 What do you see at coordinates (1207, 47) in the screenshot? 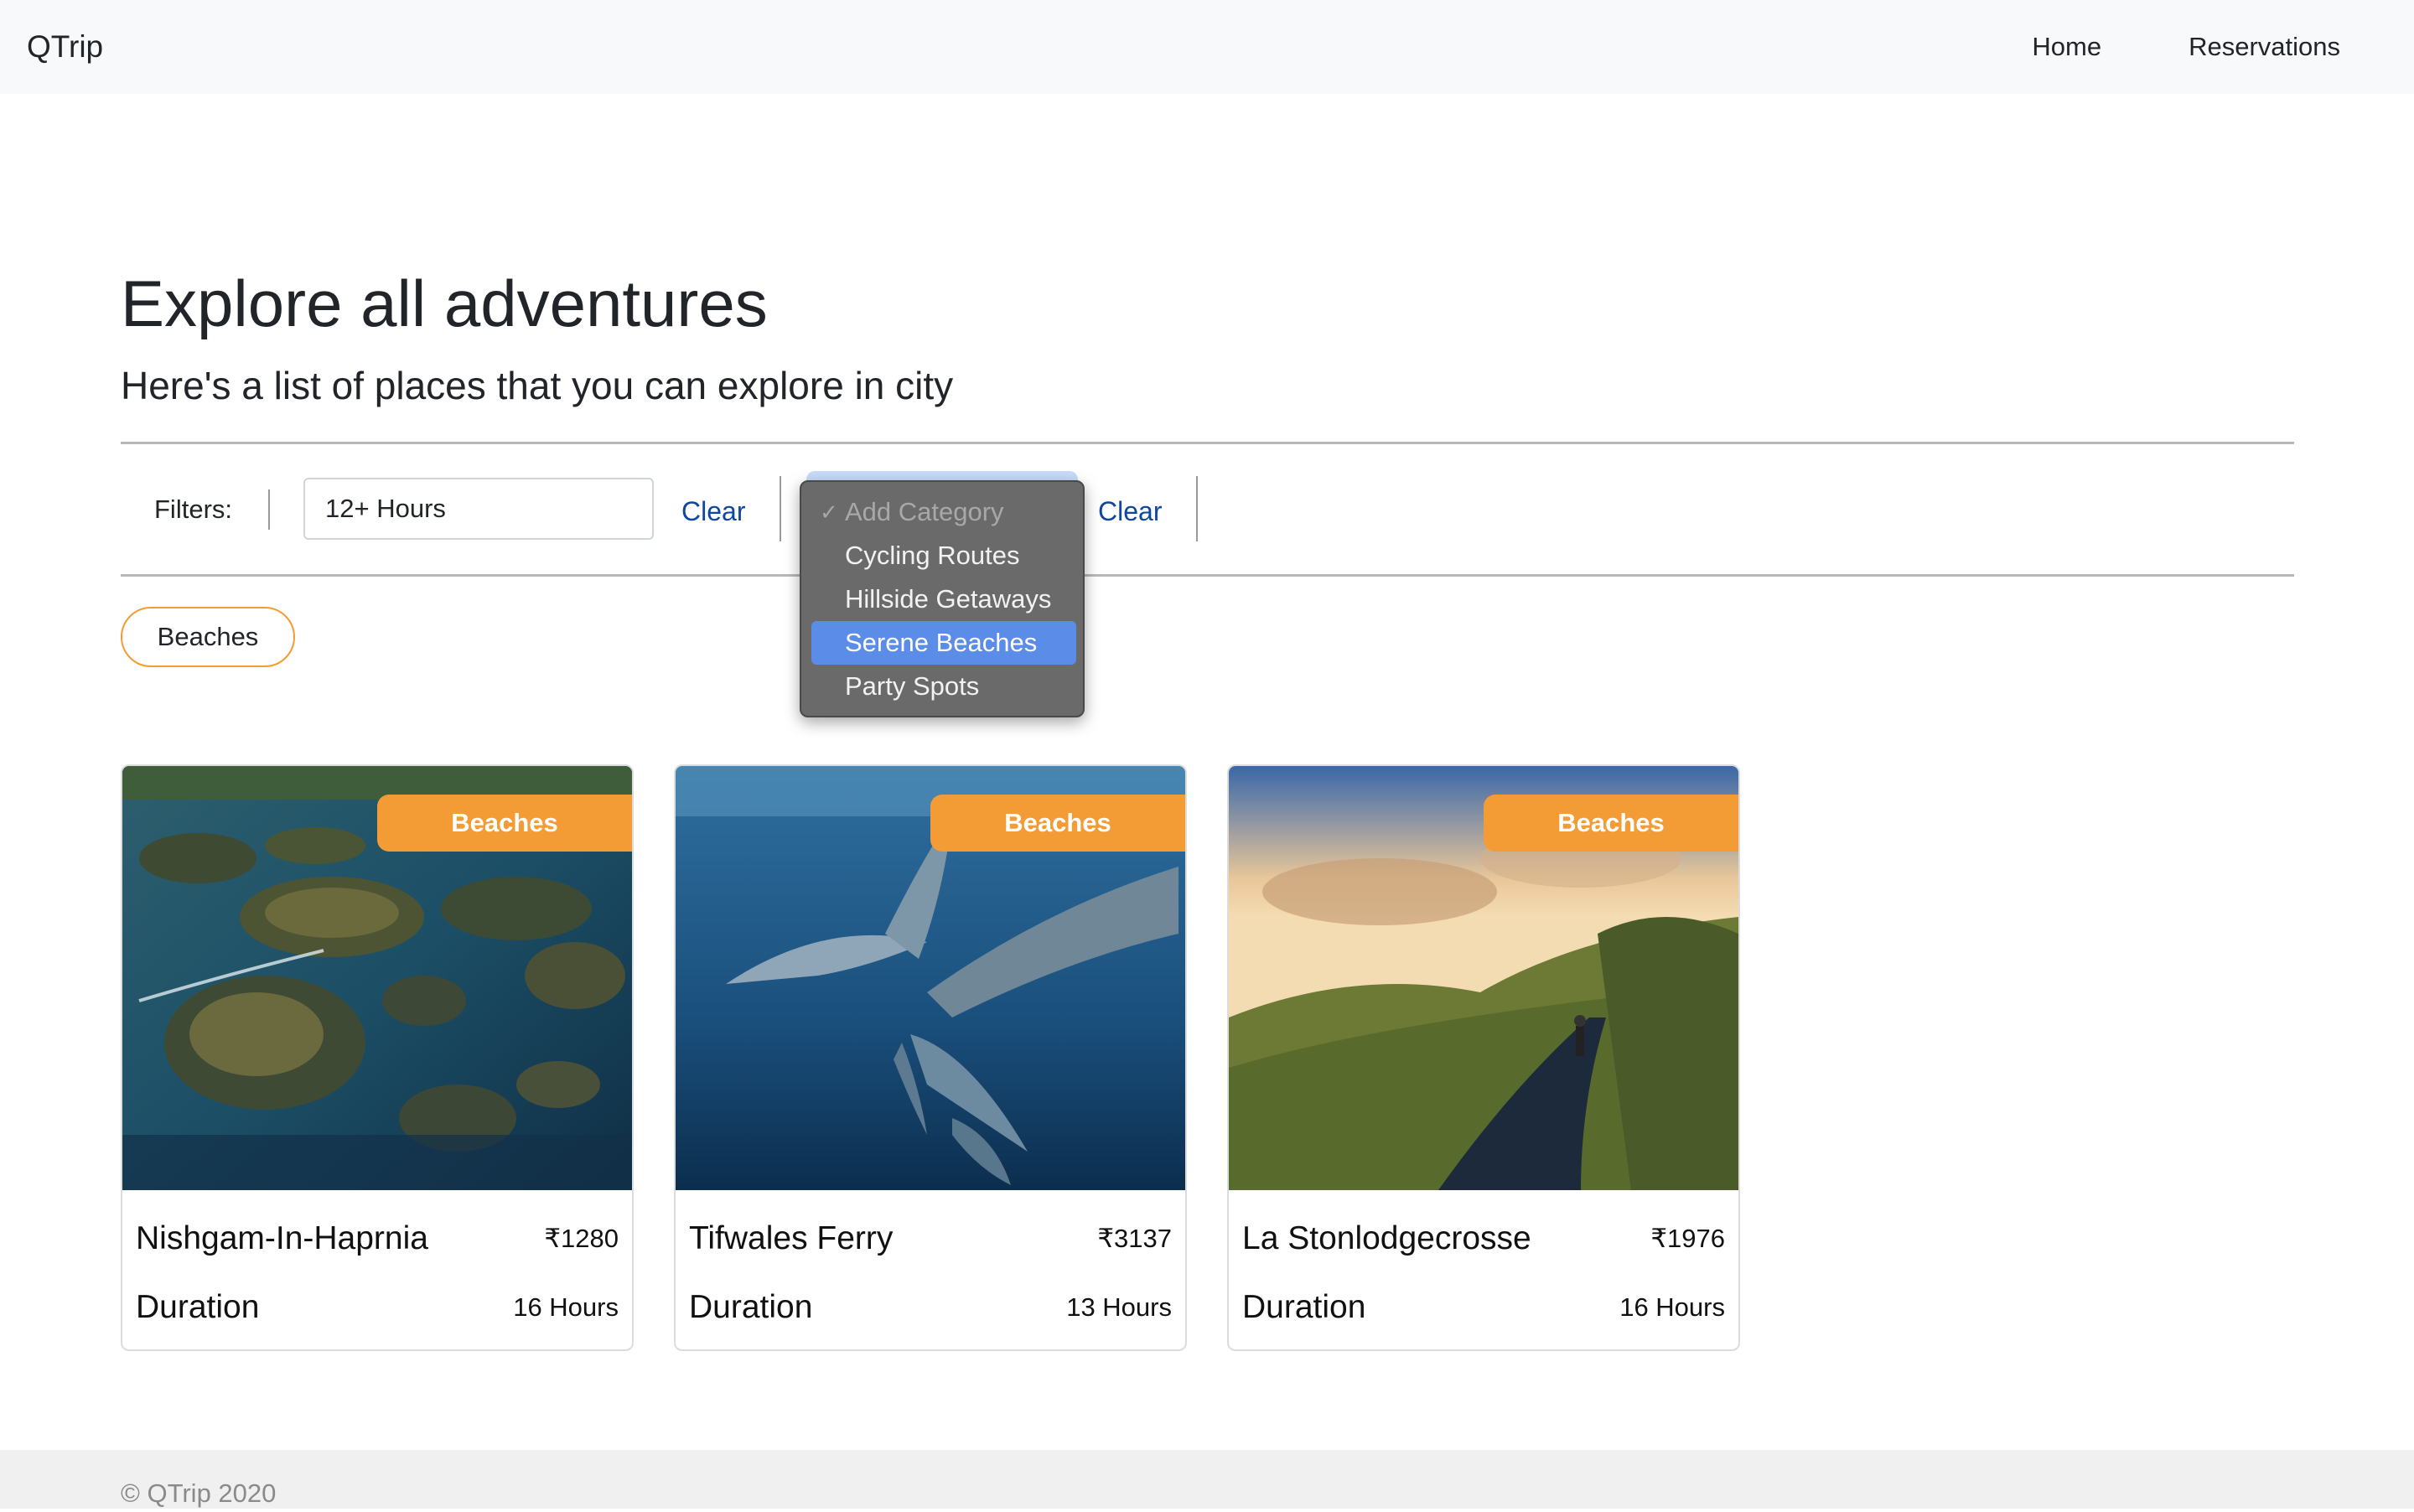
I see `navbar: QTrip Home Reservations` at bounding box center [1207, 47].